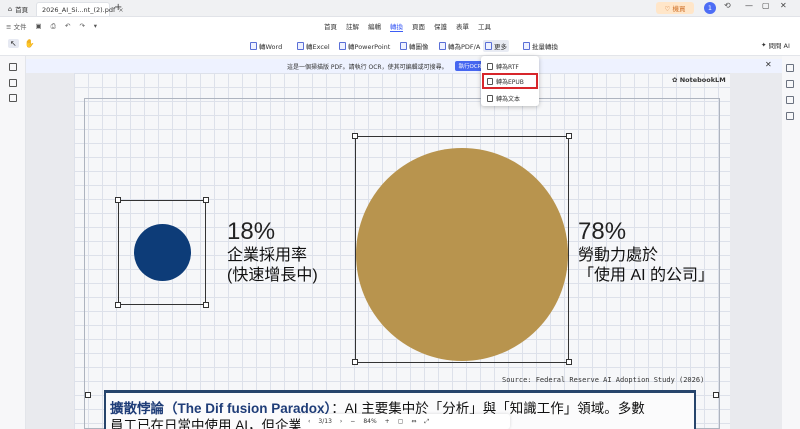 The image size is (800, 429). Describe the element at coordinates (162, 252) in the screenshot. I see `adoption-circle` at that location.